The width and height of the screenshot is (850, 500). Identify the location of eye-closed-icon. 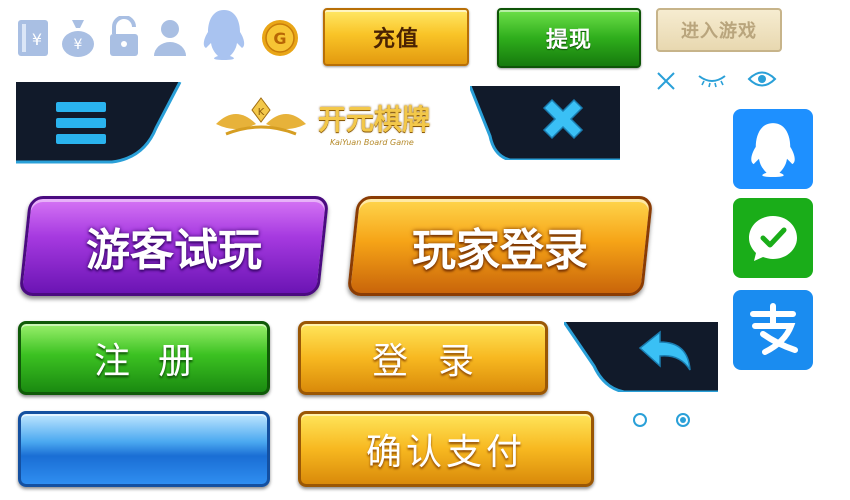
(712, 79).